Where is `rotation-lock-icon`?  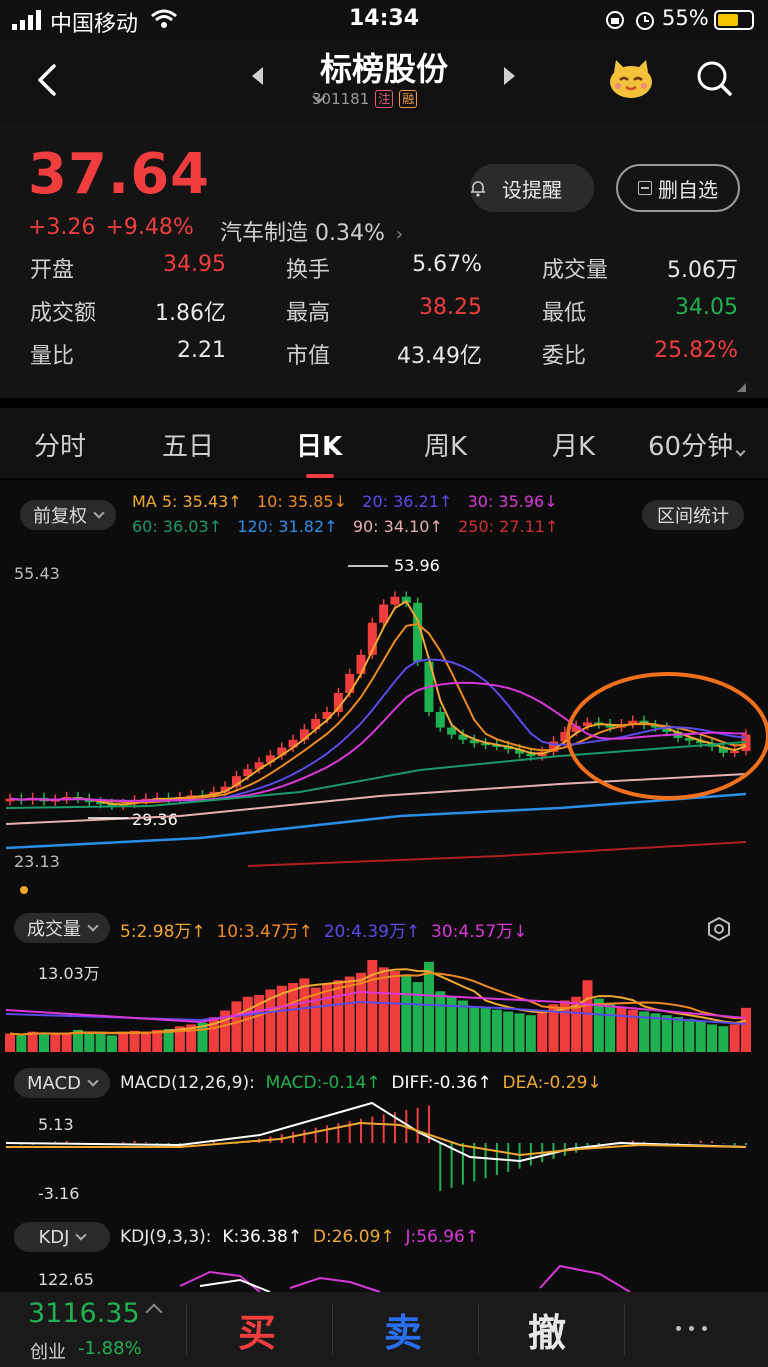 rotation-lock-icon is located at coordinates (615, 20).